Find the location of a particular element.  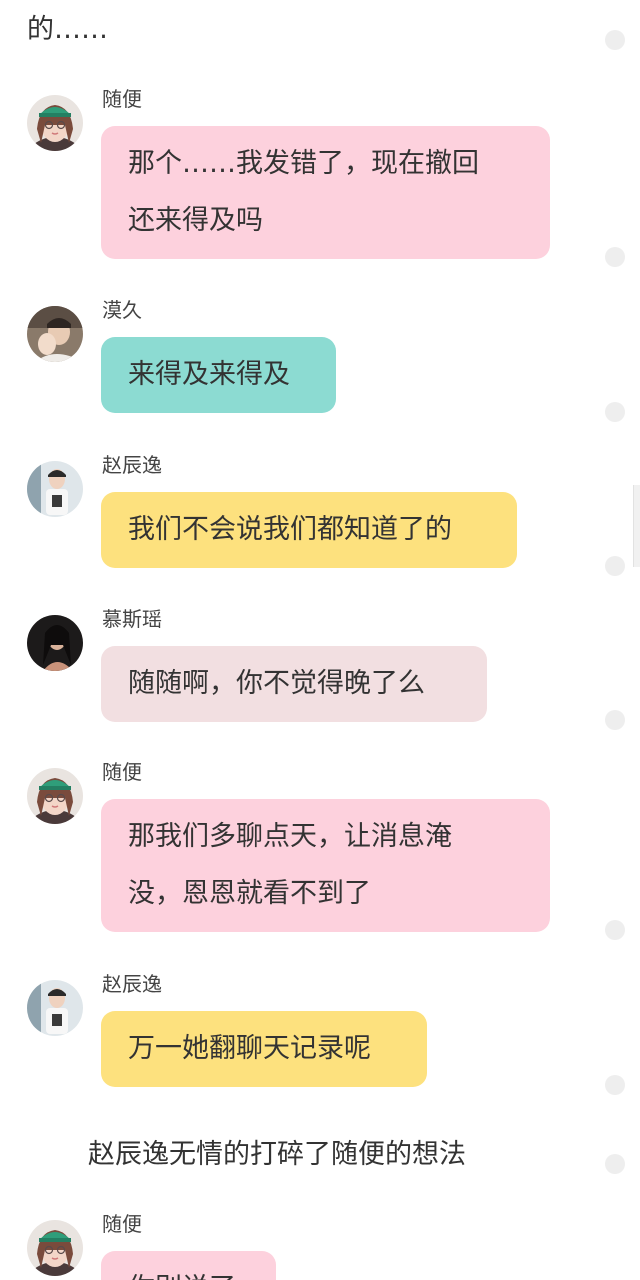

message-bubble: 万一她翻聊天记录呢 is located at coordinates (264, 1049).